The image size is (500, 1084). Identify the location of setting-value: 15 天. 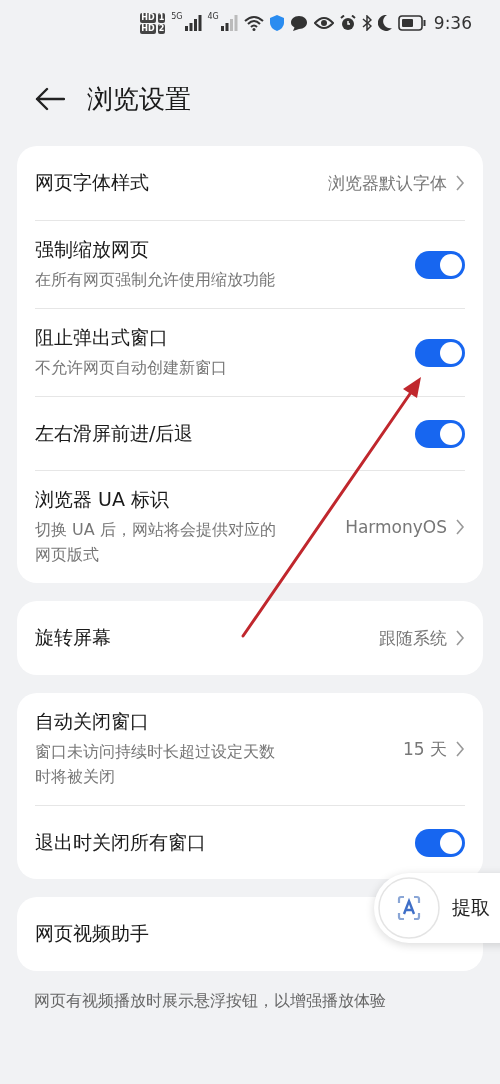
(424, 749).